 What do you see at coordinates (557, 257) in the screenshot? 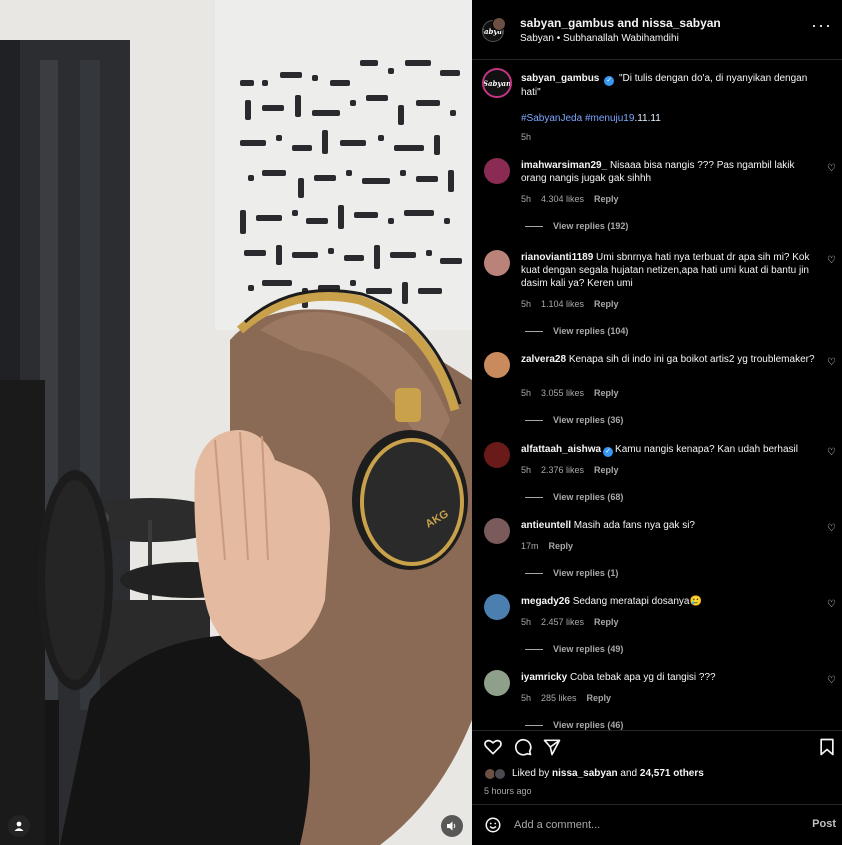
I see `commenter-username: rianovianti1189` at bounding box center [557, 257].